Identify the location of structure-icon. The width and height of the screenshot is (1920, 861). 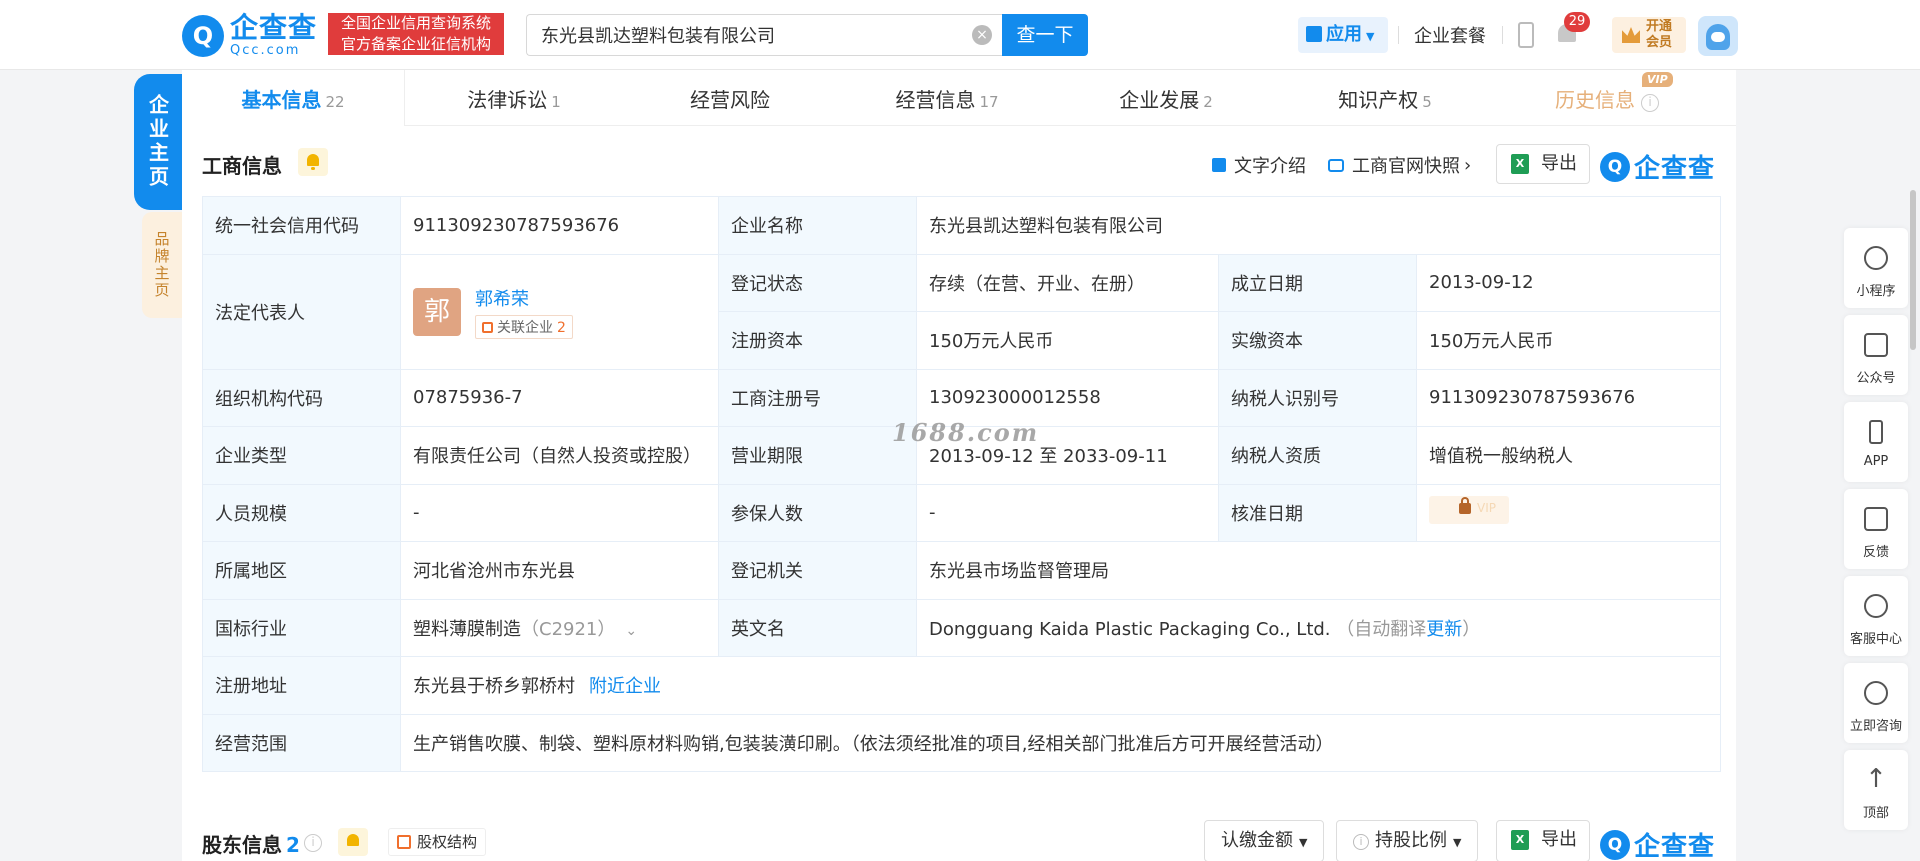
(404, 842).